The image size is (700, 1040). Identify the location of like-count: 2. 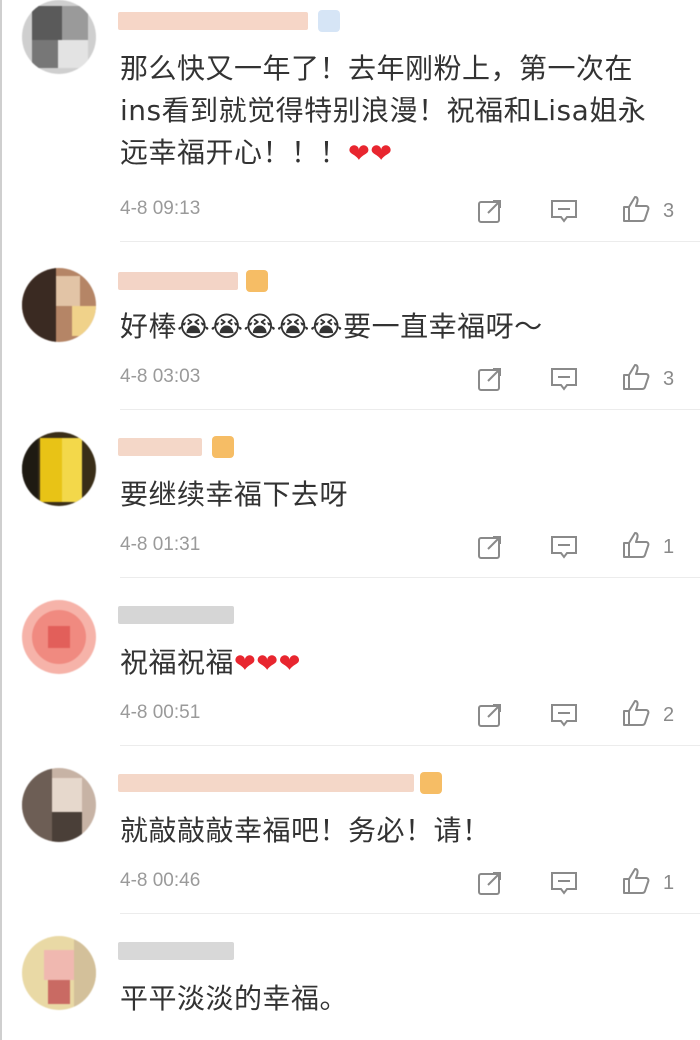
(669, 715).